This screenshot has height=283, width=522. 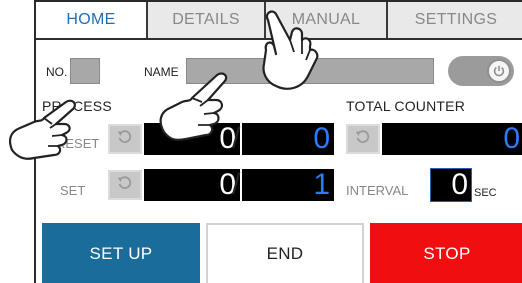 I want to click on reset-total-button, so click(x=363, y=139).